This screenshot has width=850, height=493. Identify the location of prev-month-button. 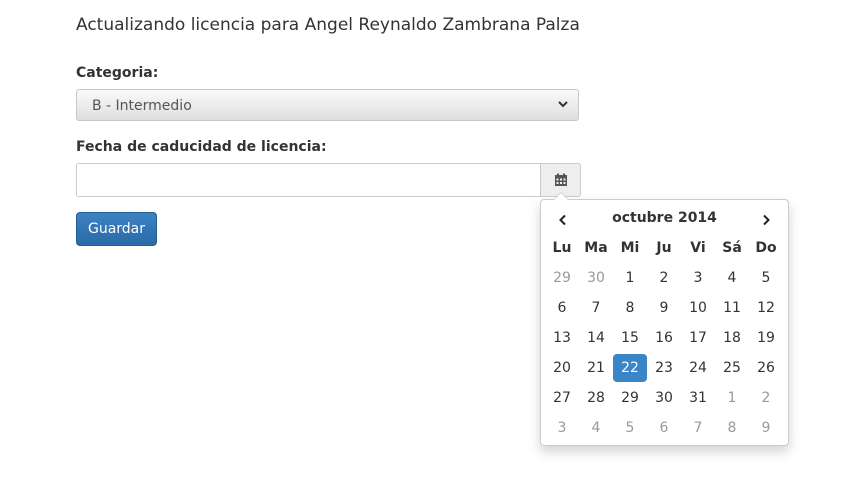
(563, 220).